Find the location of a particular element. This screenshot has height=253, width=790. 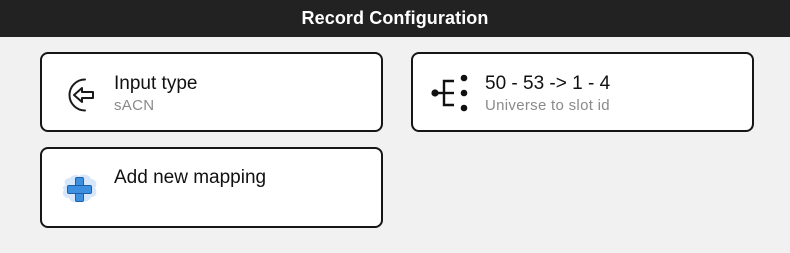

input-type-card: Input type sACN is located at coordinates (211, 92).